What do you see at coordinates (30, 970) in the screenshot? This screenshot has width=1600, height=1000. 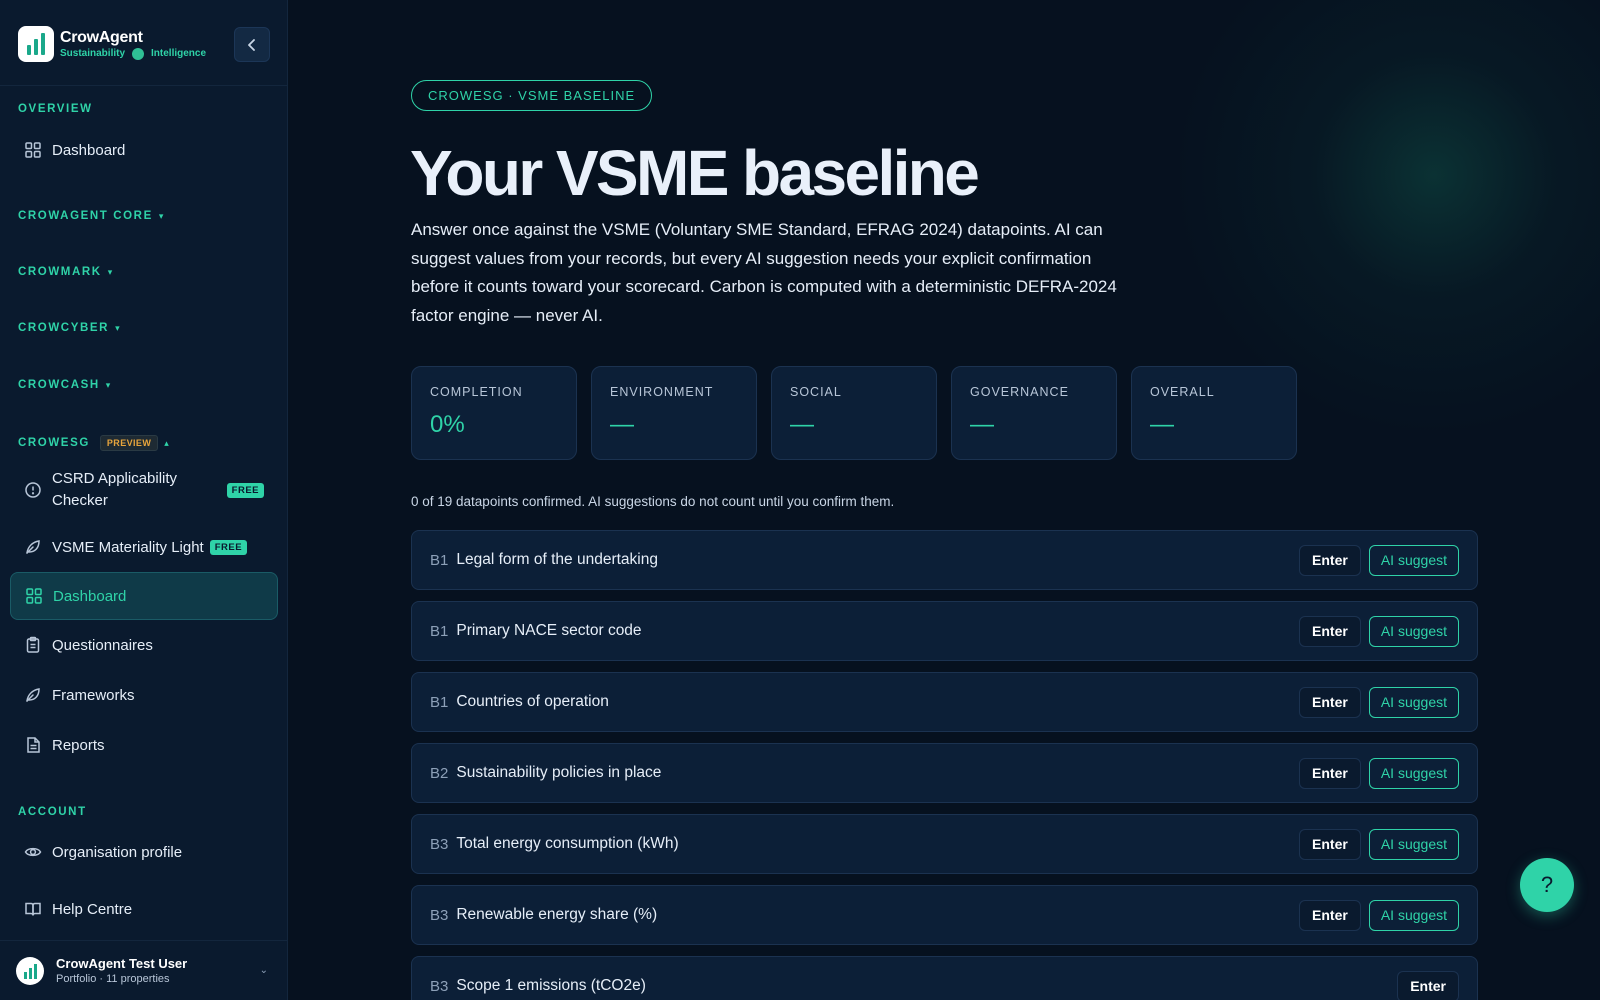 I see `avatar` at bounding box center [30, 970].